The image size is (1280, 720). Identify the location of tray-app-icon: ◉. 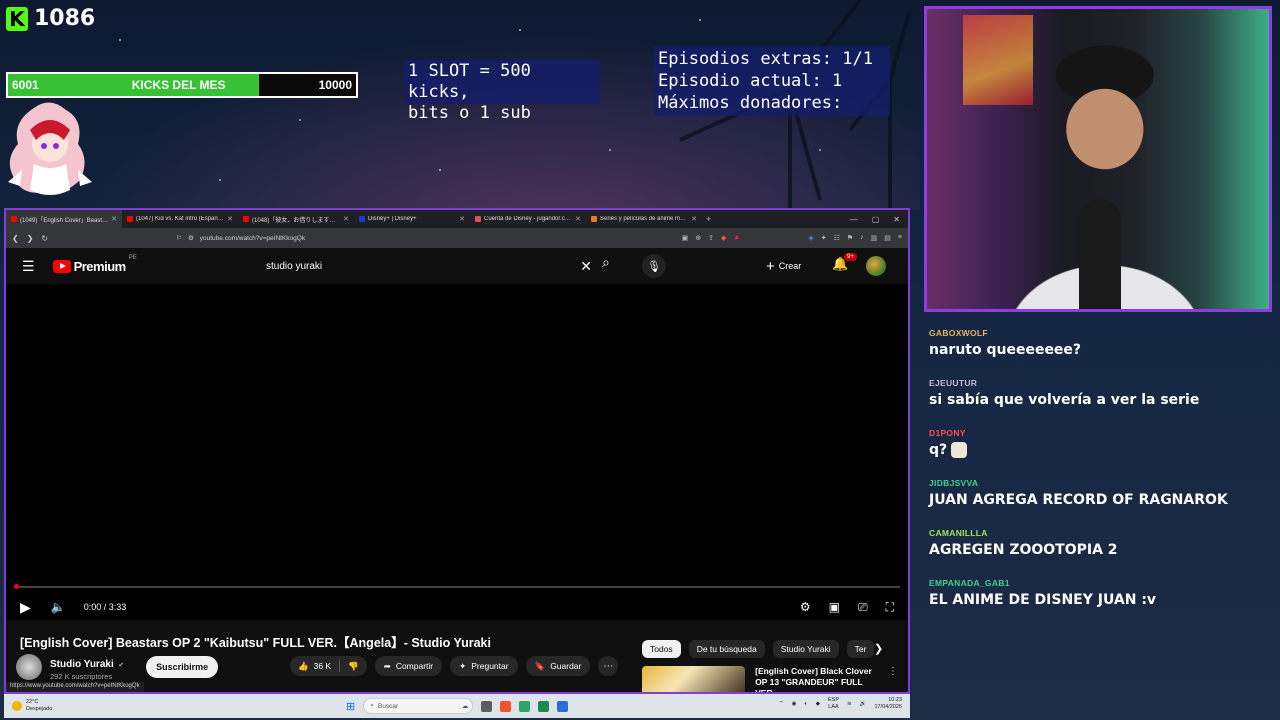
(794, 704).